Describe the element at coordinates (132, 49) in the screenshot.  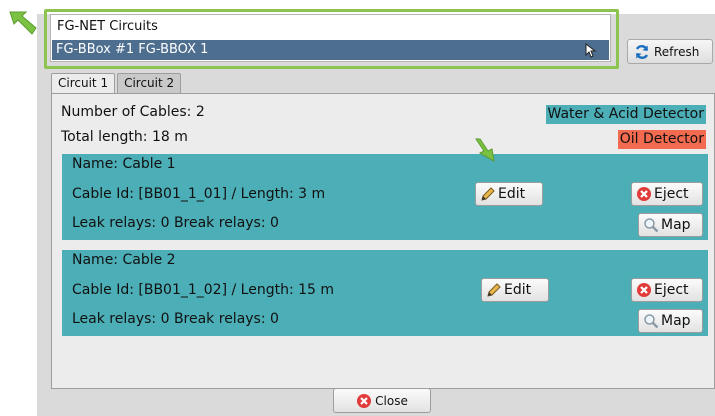
I see `selected-option-text: FG-BBox #1 FG-BBOX 1` at that location.